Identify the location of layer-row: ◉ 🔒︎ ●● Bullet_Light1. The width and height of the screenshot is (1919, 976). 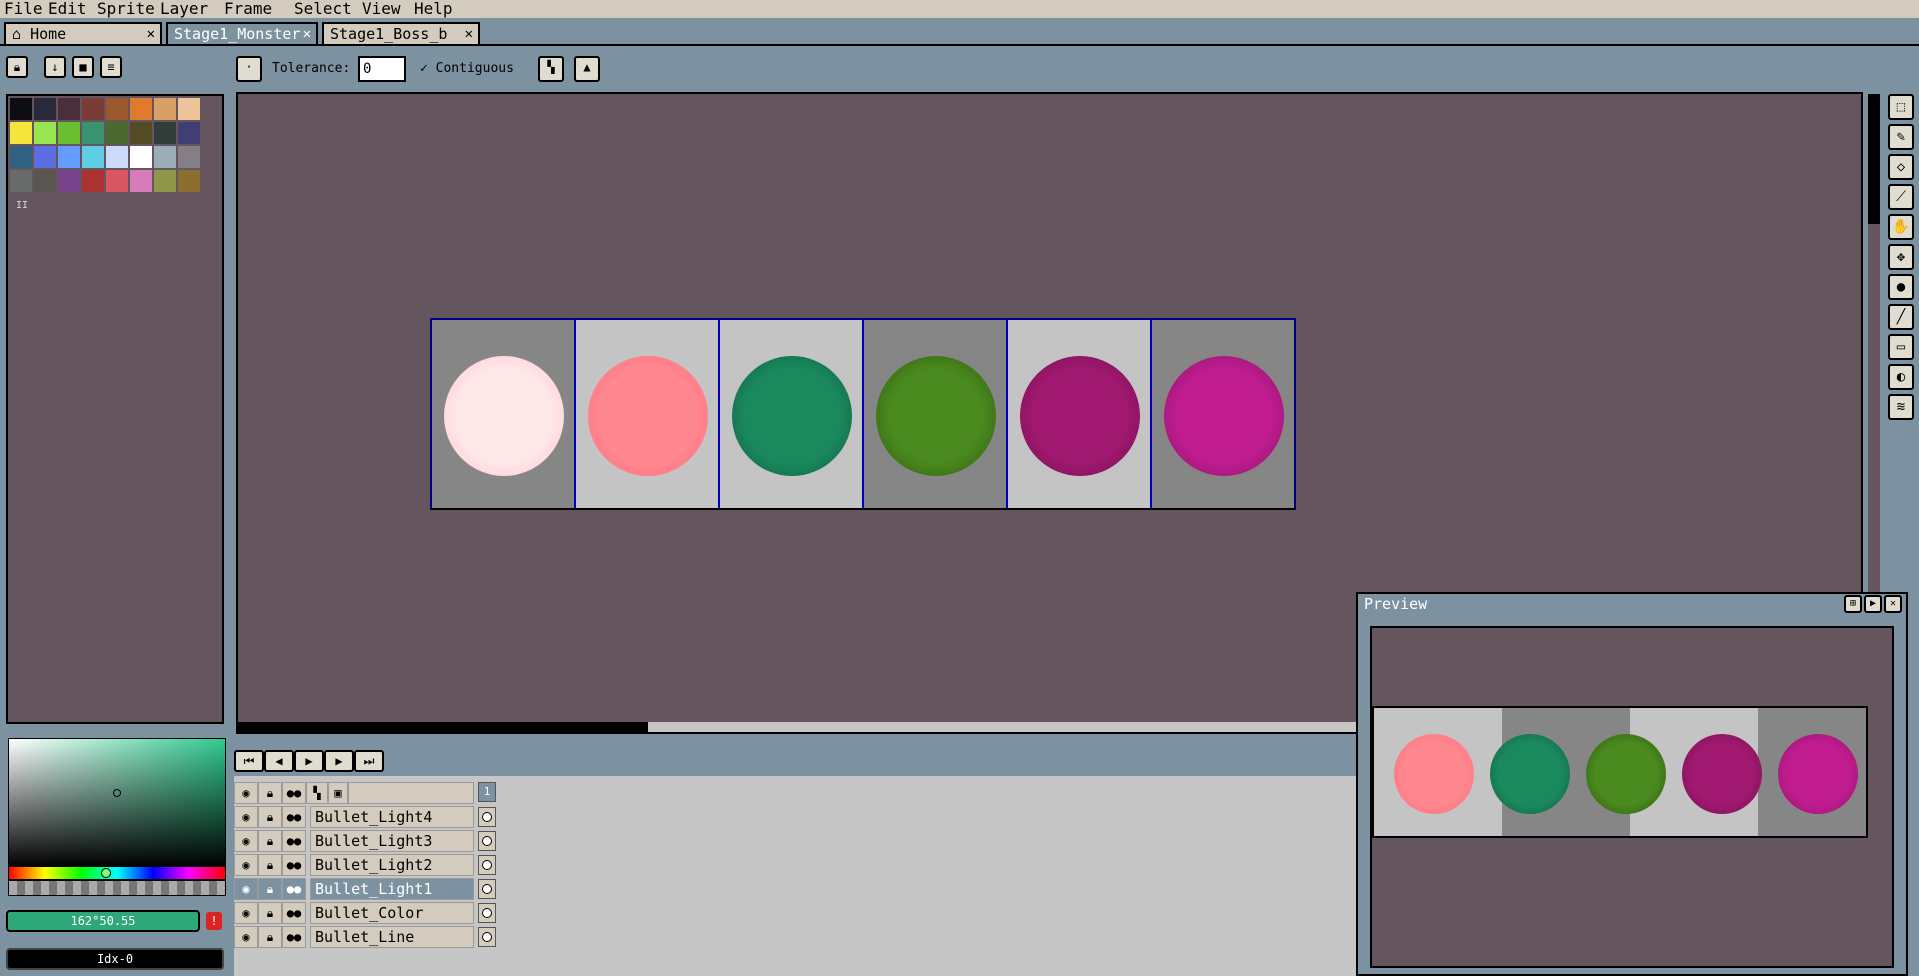
(365, 890).